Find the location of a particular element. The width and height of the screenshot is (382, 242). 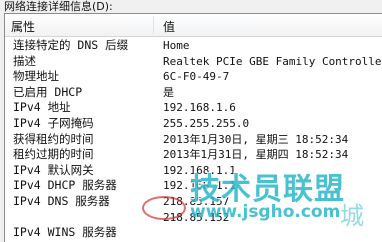

row-property: IPv4 DNS 服务器 is located at coordinates (61, 200).